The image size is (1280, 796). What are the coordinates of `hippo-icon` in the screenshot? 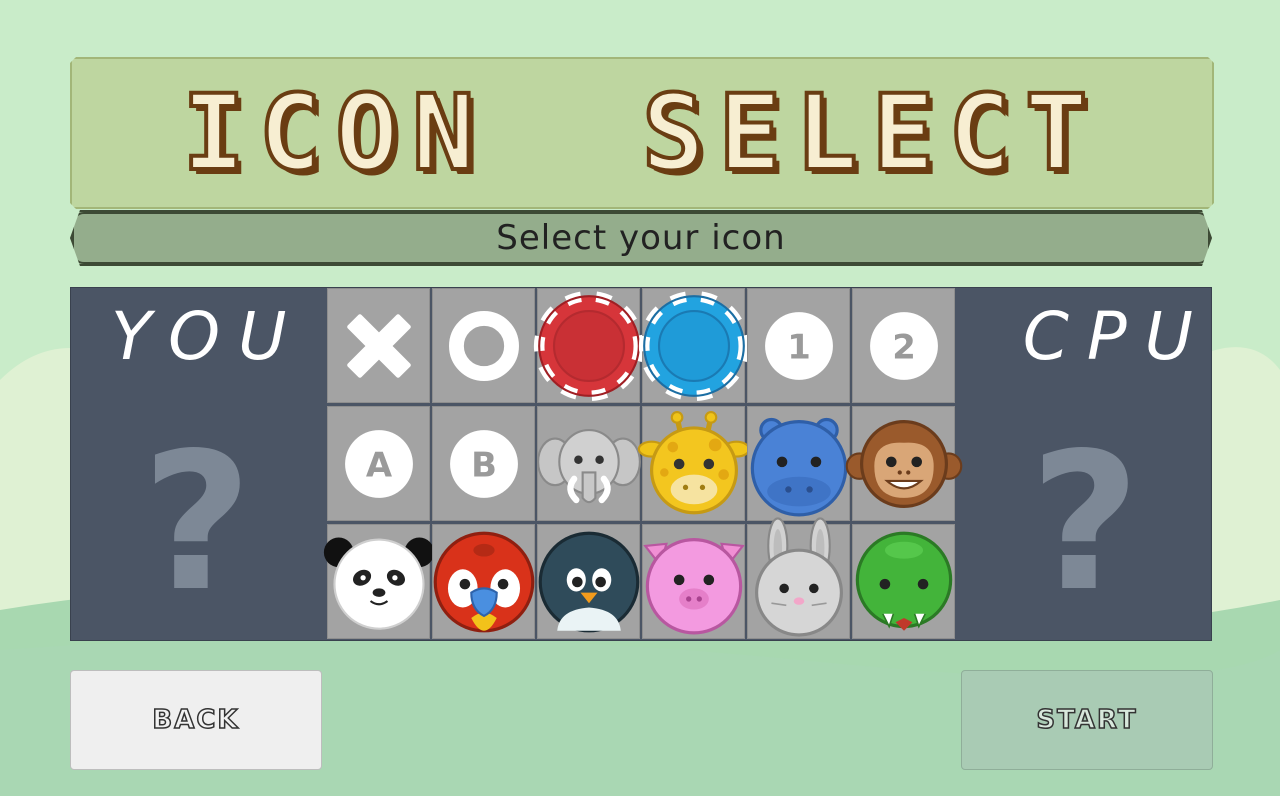 It's located at (798, 466).